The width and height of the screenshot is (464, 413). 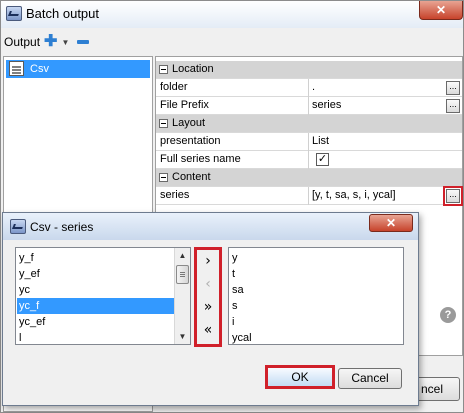 I want to click on minus-icon, so click(x=83, y=42).